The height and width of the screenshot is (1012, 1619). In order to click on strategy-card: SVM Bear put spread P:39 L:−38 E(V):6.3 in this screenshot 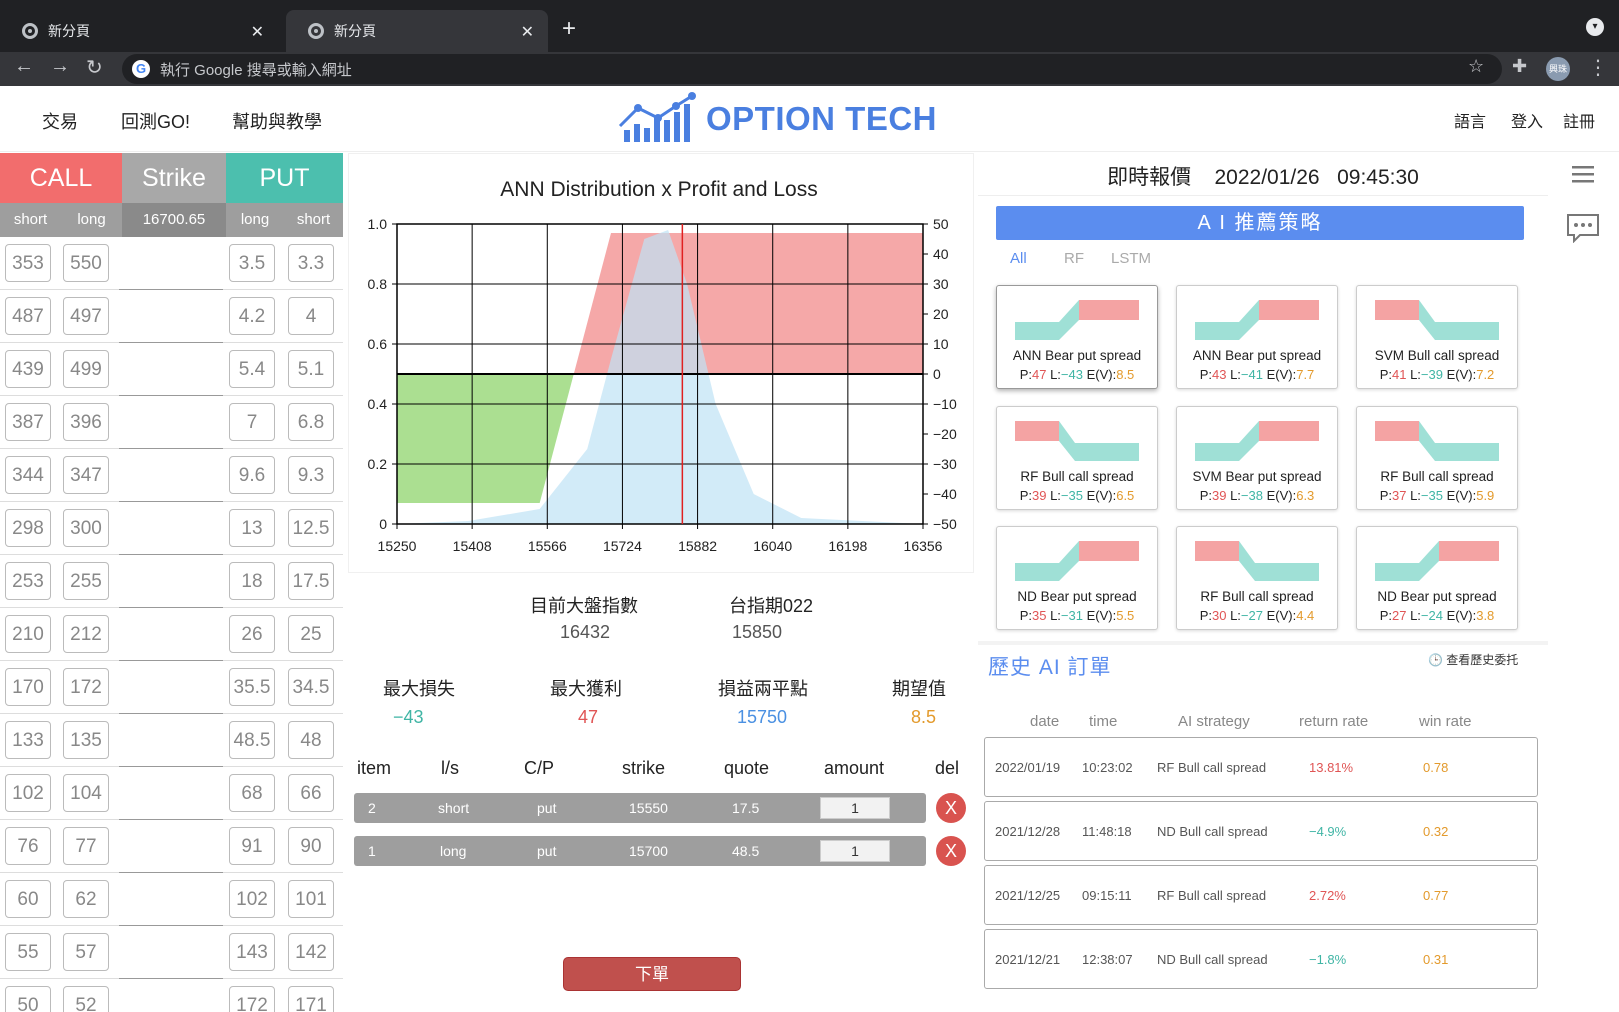, I will do `click(1257, 458)`.